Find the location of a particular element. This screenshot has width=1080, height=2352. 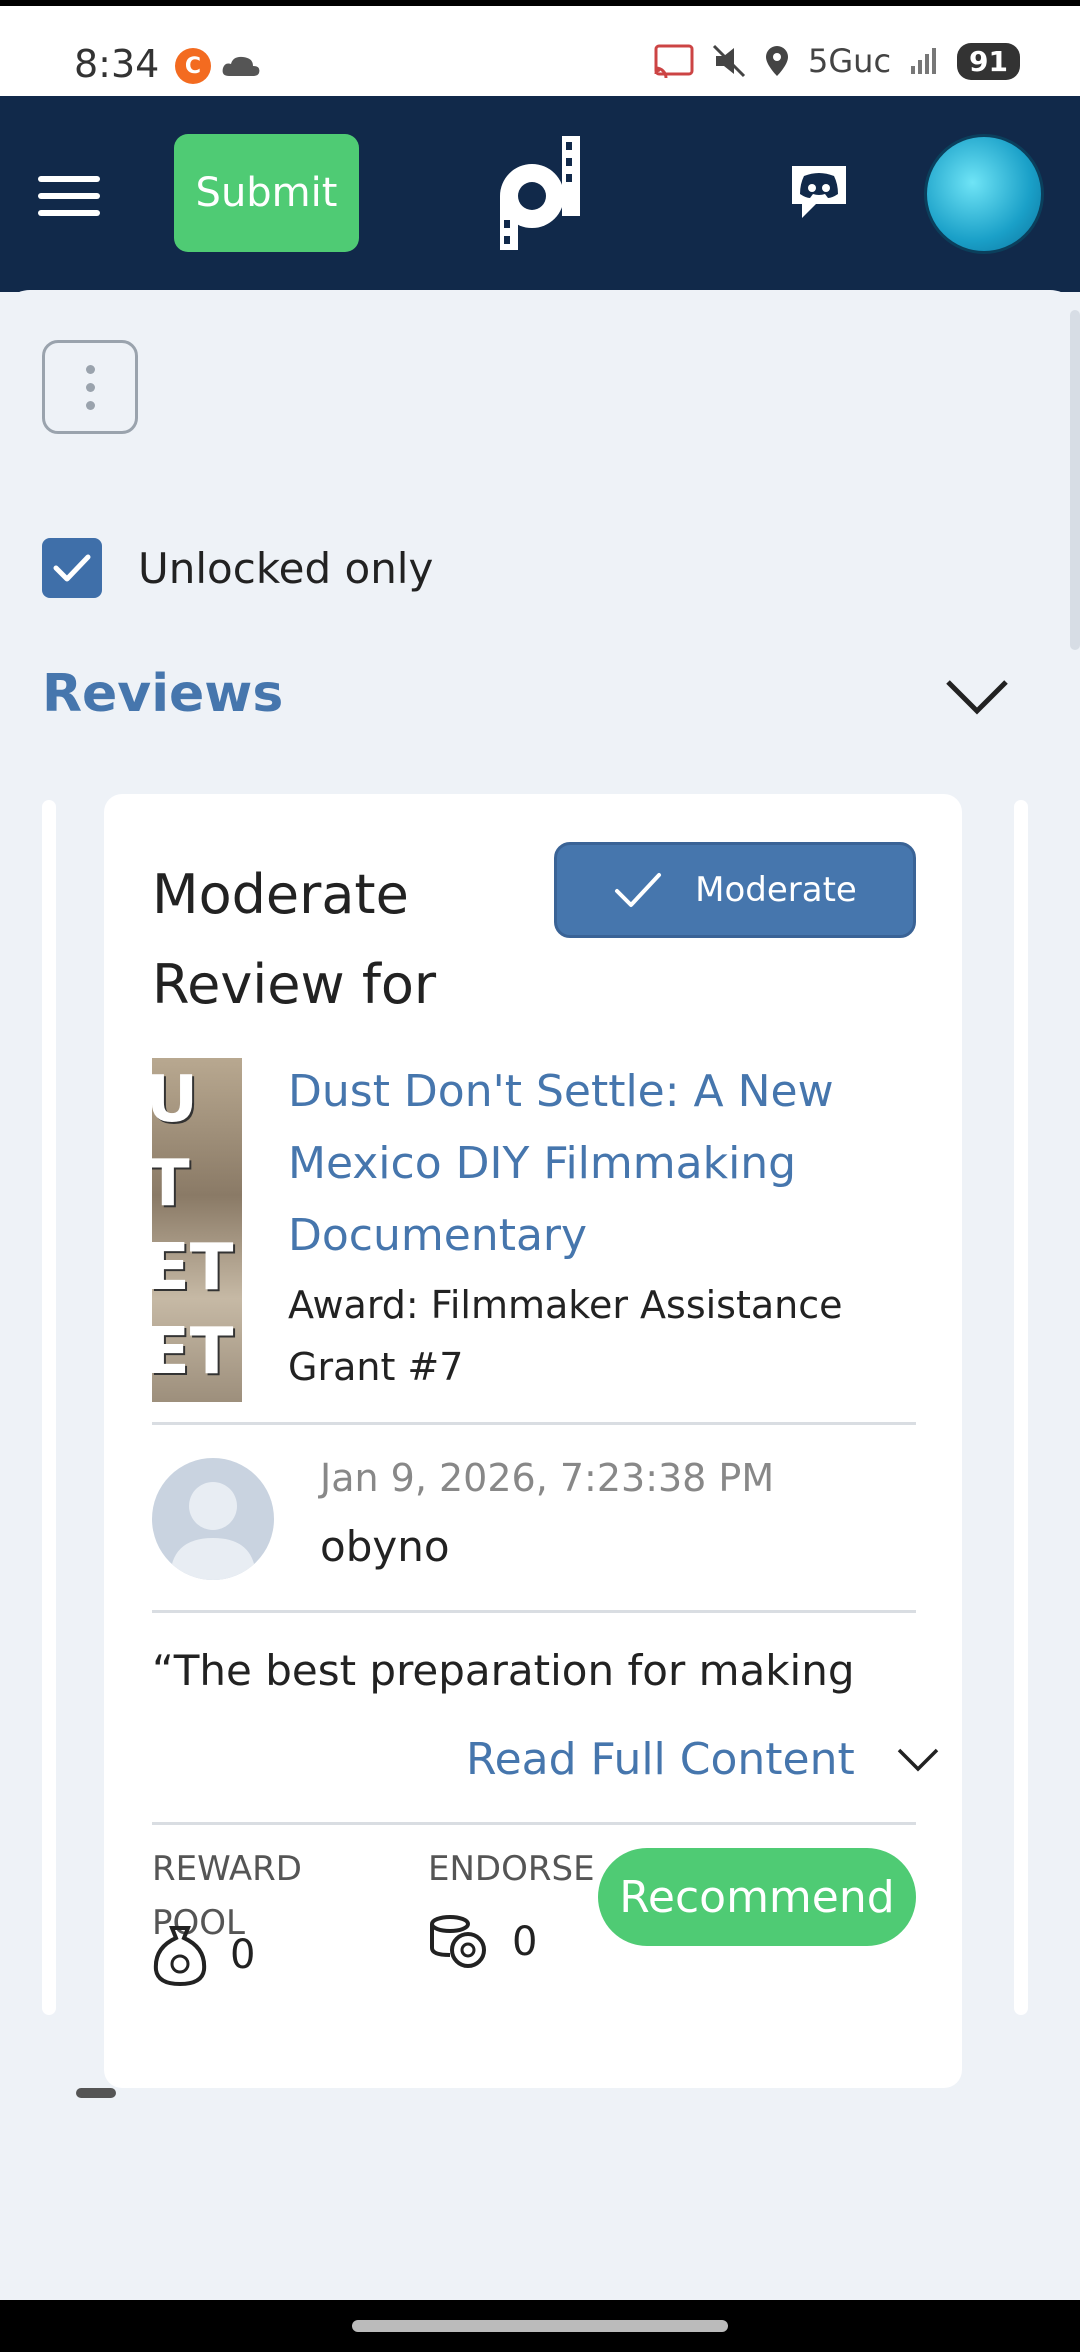

moderate-button: Moderate is located at coordinates (735, 890).